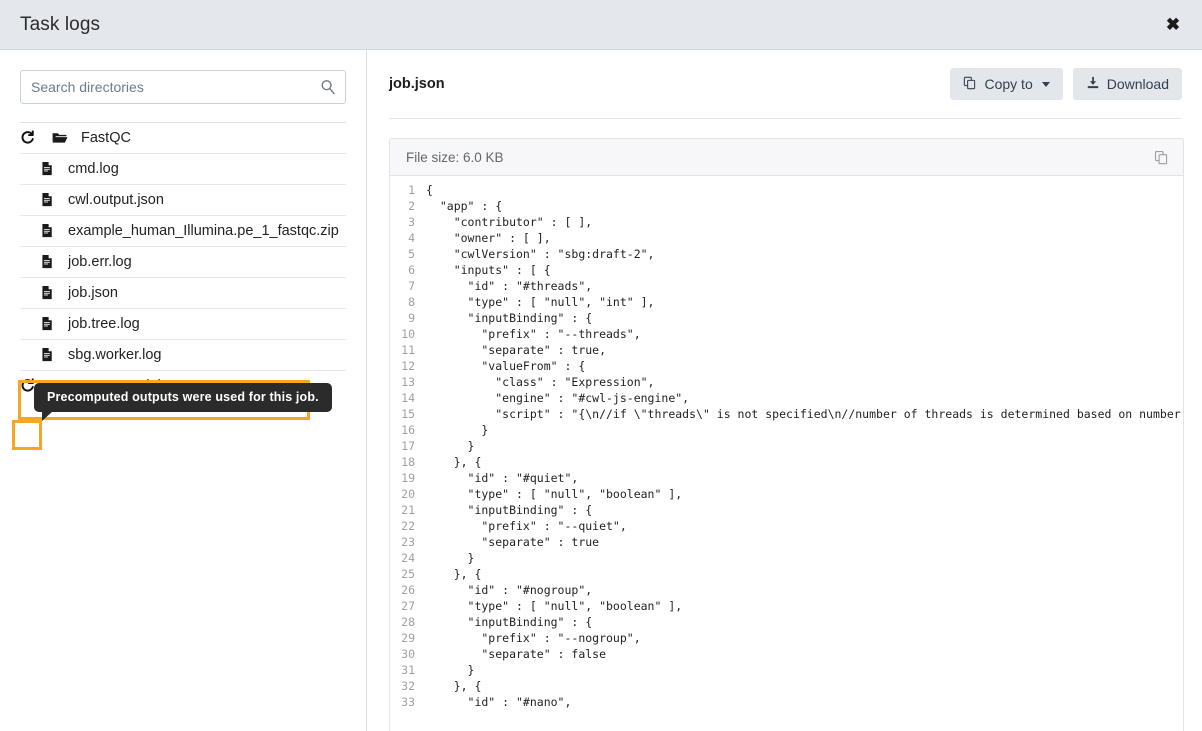 The image size is (1202, 731). Describe the element at coordinates (786, 286) in the screenshot. I see `code-line: 7 "id" : "#threads",` at that location.